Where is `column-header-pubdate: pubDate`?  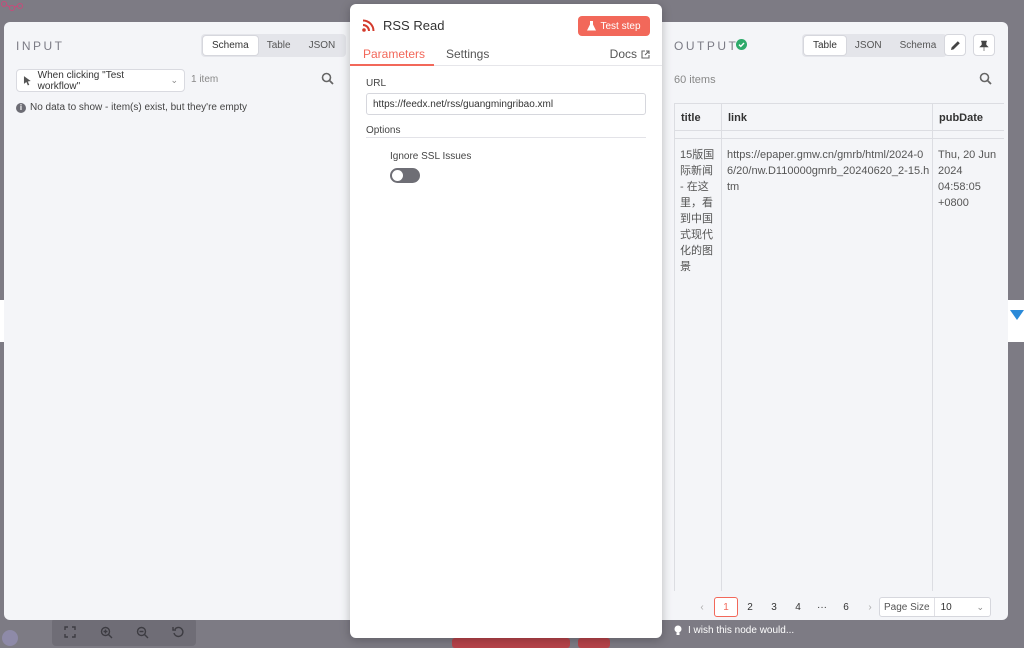 column-header-pubdate: pubDate is located at coordinates (961, 118).